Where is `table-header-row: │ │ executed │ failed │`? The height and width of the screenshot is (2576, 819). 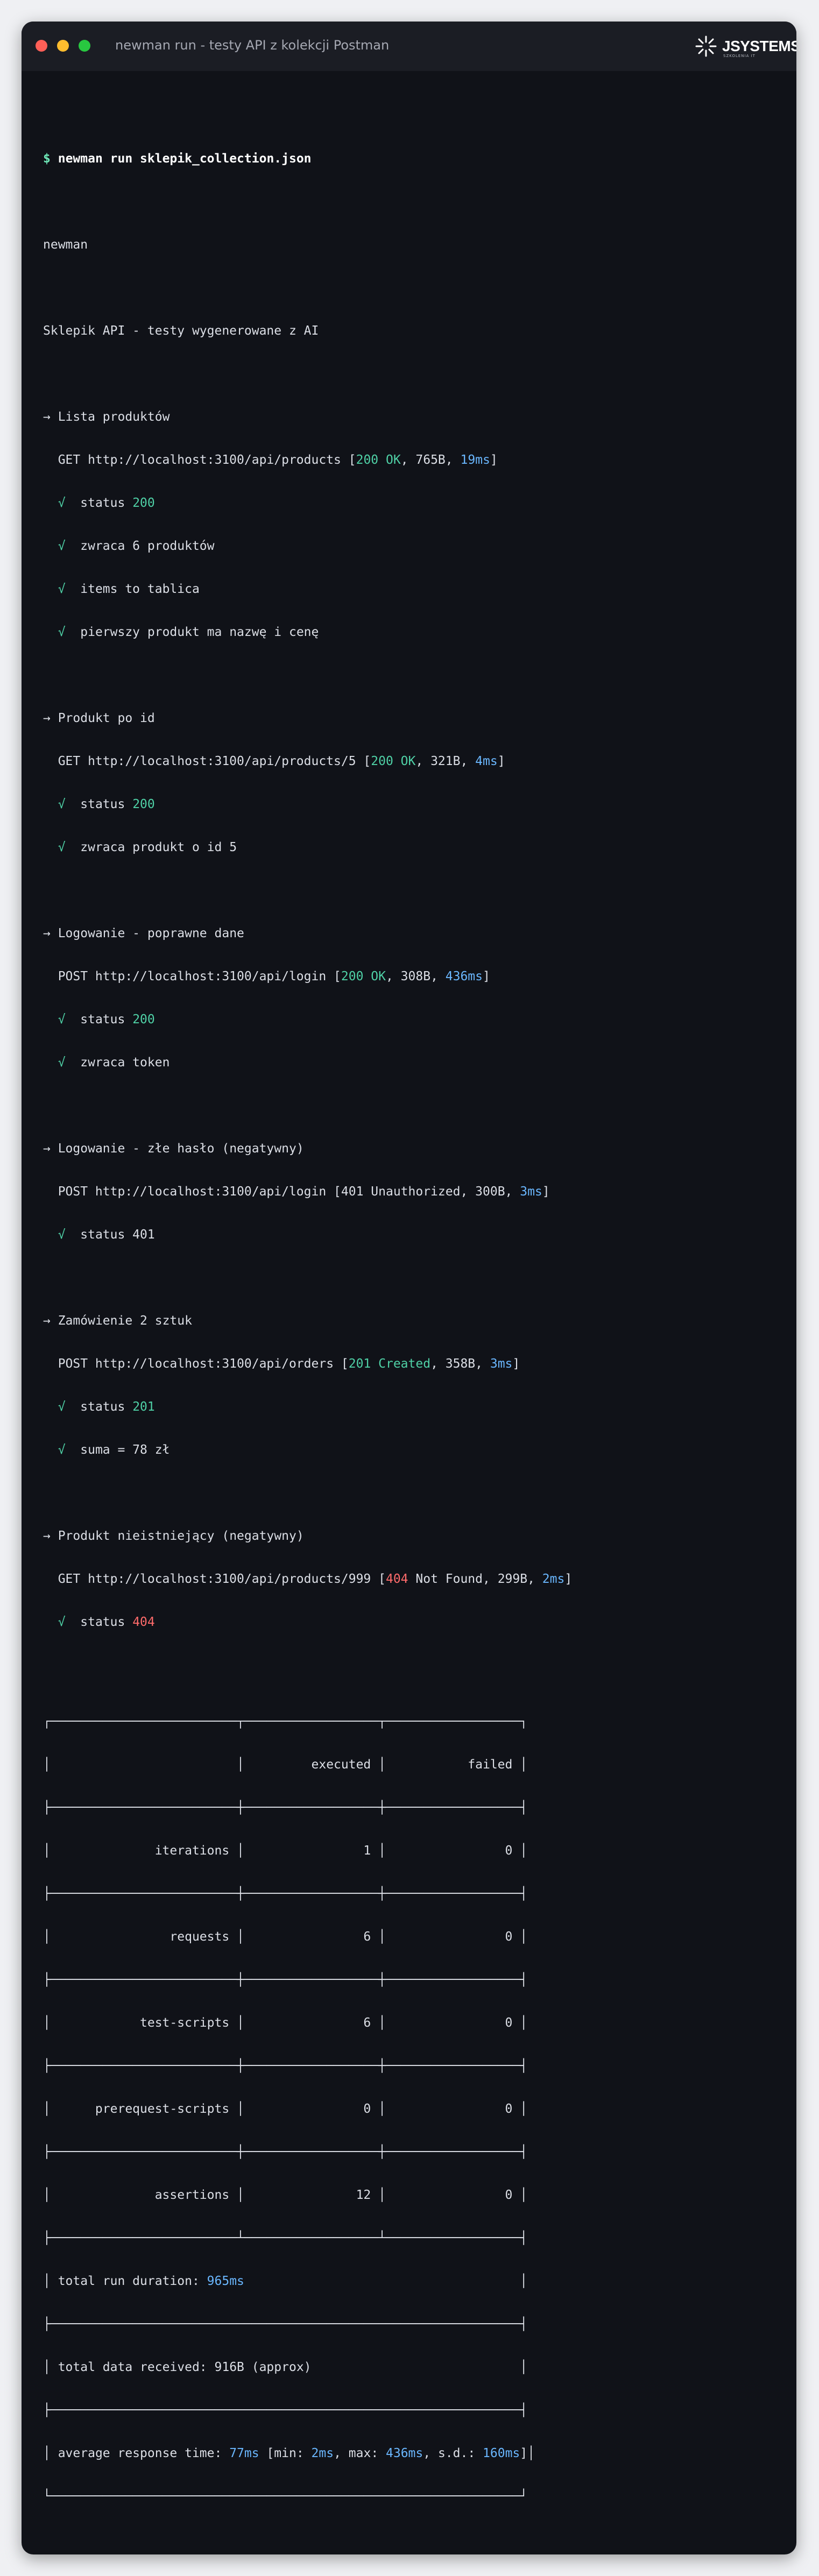
table-header-row: │ │ executed │ failed │ is located at coordinates (285, 1765).